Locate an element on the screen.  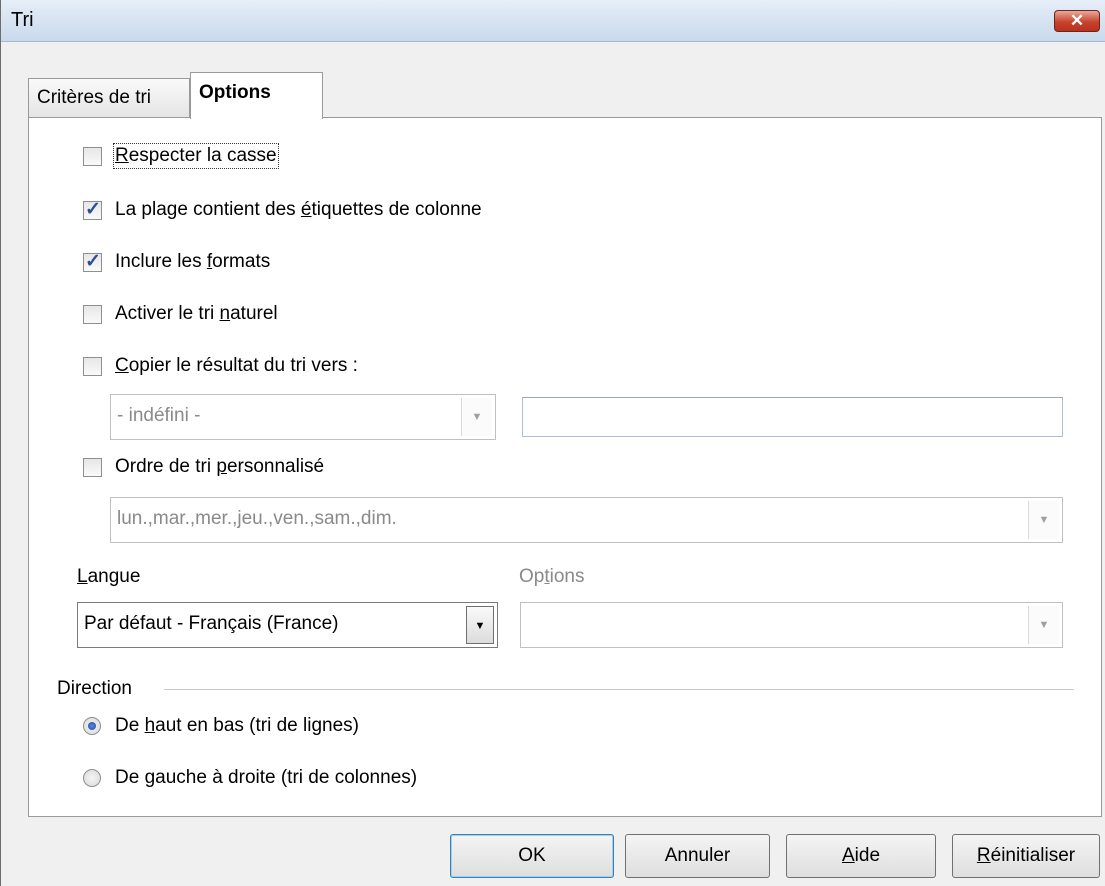
algo-options-text-2: ions is located at coordinates (567, 576).